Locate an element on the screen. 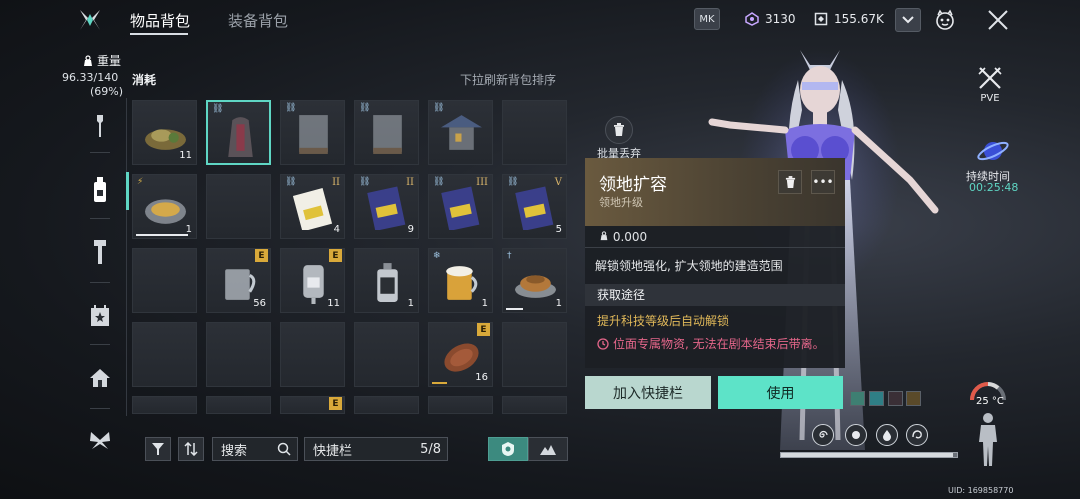 The width and height of the screenshot is (1080, 499). crossed-swords-icon is located at coordinates (990, 78).